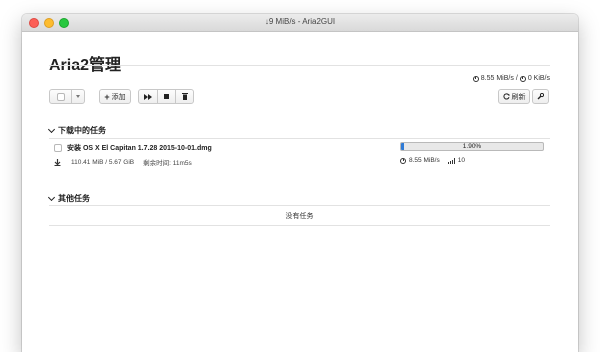 This screenshot has height=352, width=600. I want to click on stop-button, so click(166, 96).